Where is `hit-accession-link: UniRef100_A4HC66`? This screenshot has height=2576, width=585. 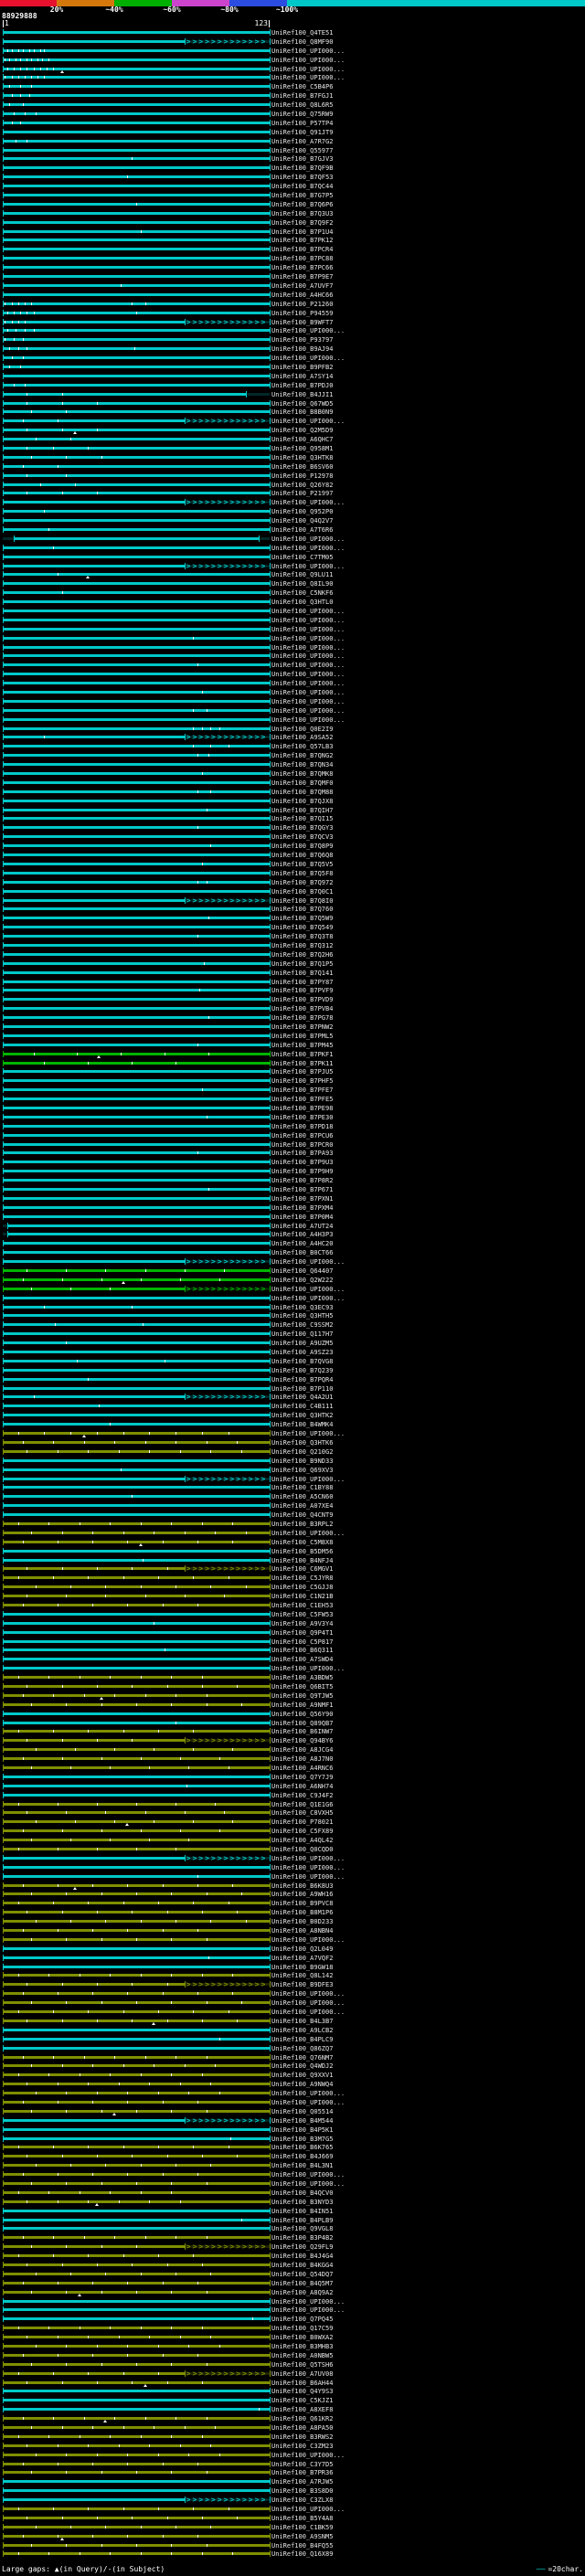 hit-accession-link: UniRef100_A4HC66 is located at coordinates (302, 295).